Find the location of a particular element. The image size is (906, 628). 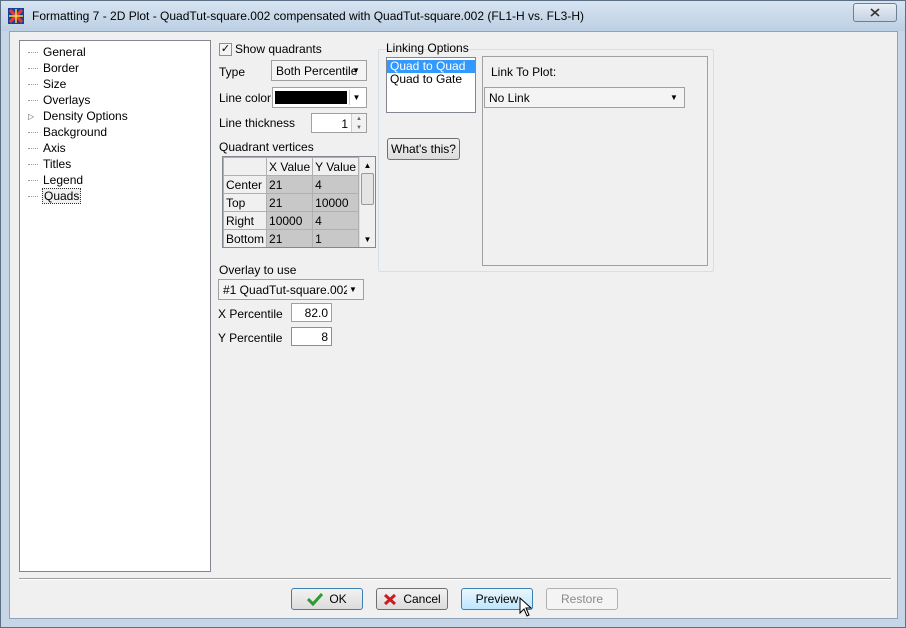

line-color-swatch is located at coordinates (311, 97).